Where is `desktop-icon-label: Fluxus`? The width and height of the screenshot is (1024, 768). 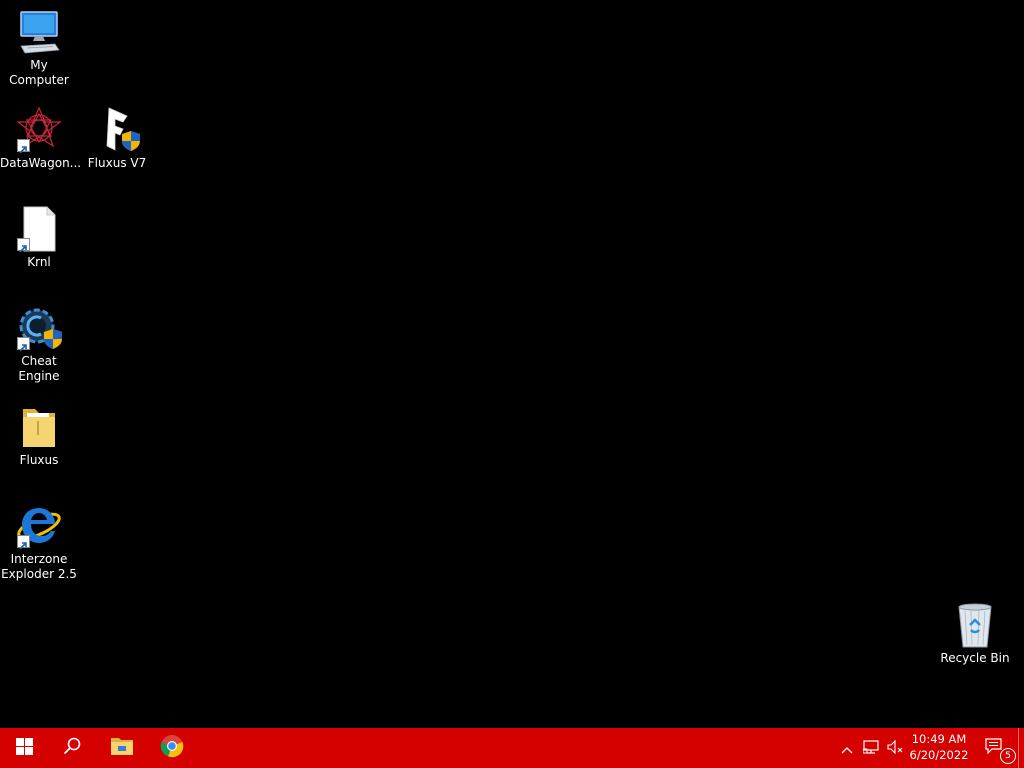 desktop-icon-label: Fluxus is located at coordinates (39, 460).